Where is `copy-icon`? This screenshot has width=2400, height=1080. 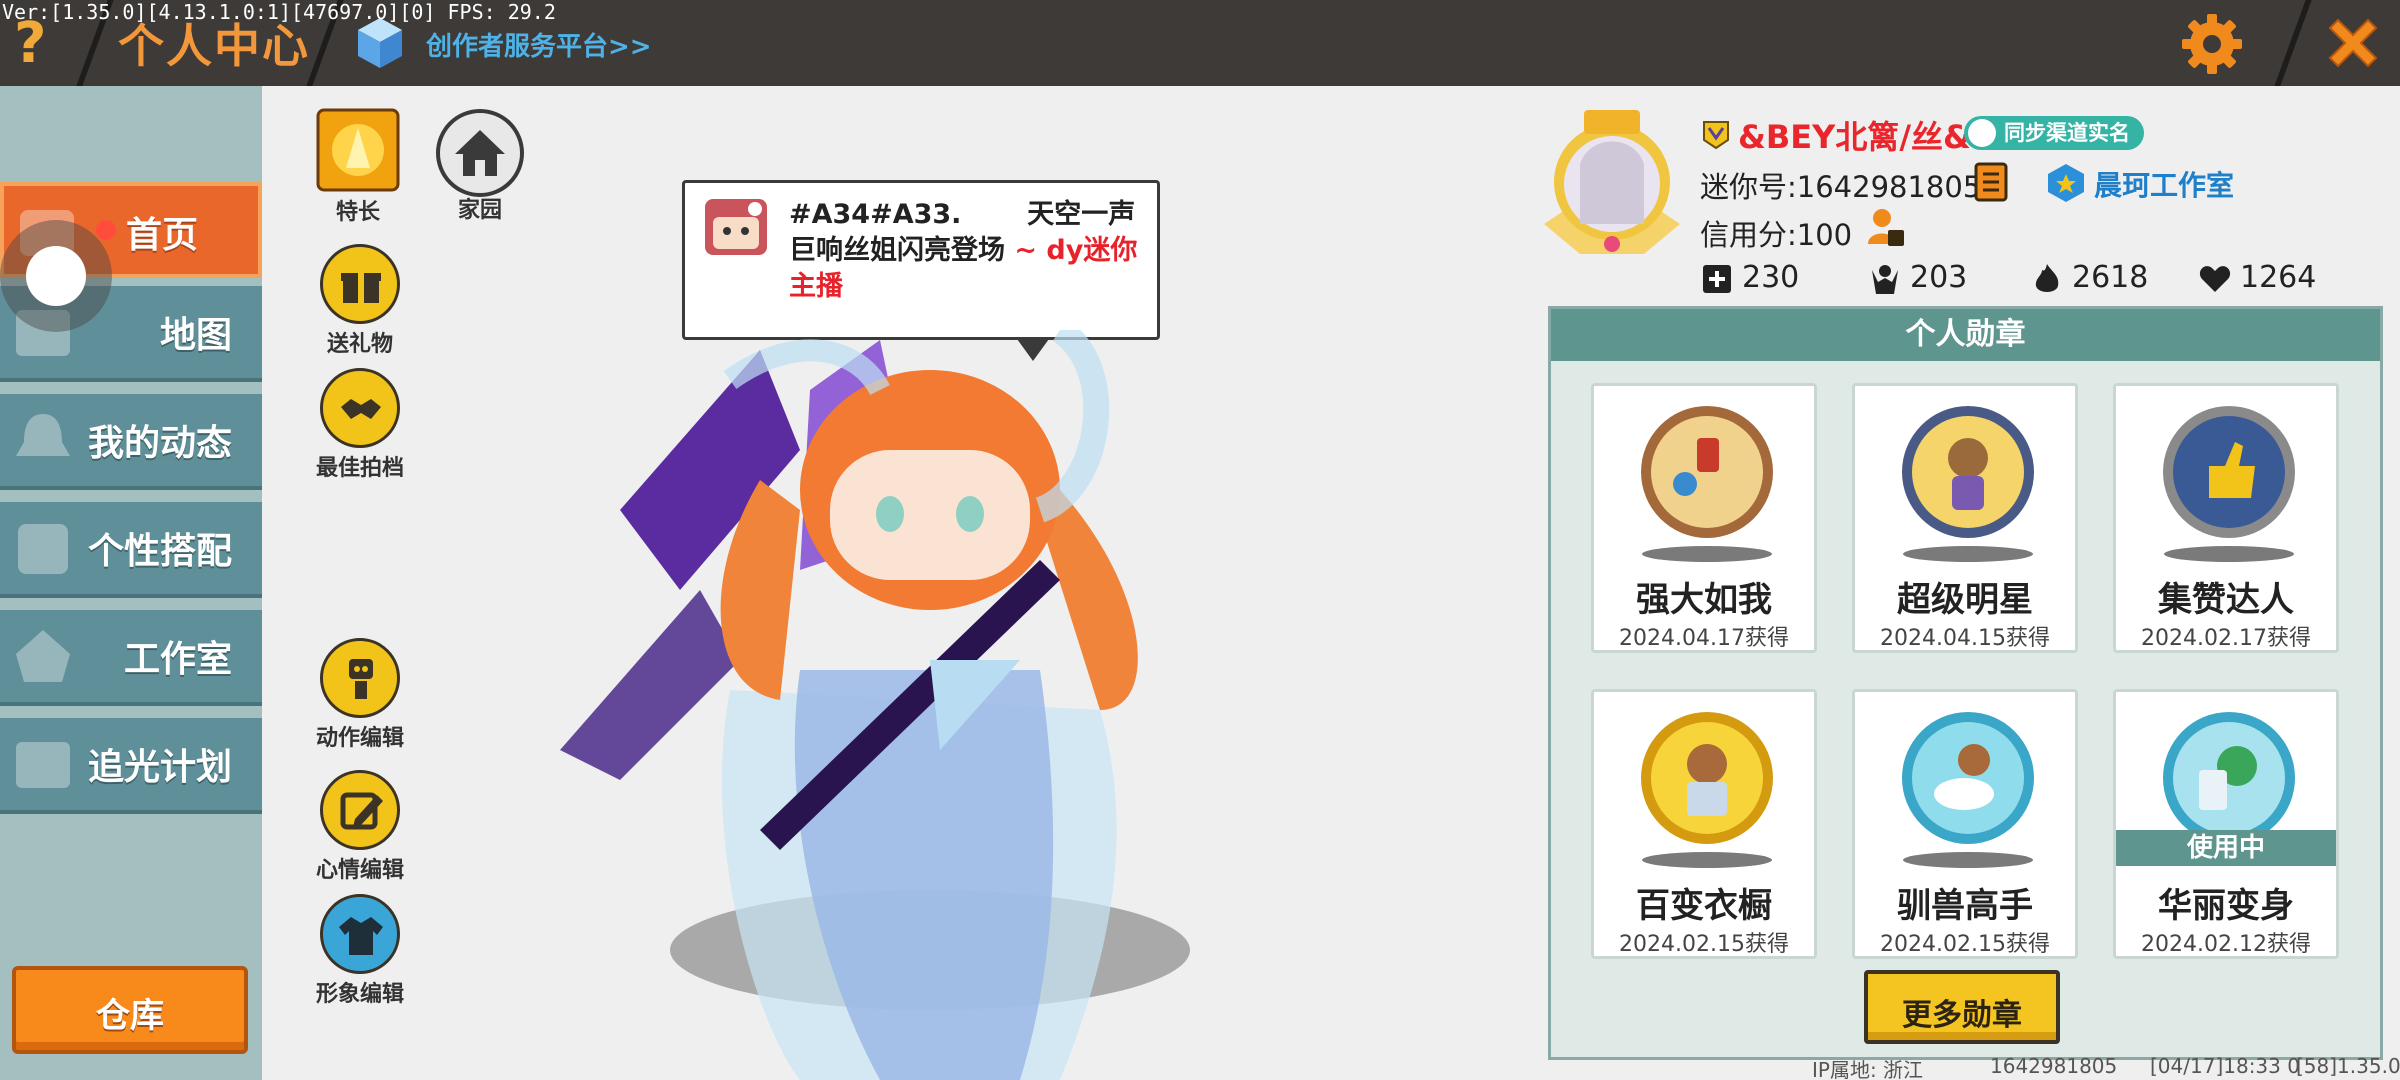 copy-icon is located at coordinates (1991, 182).